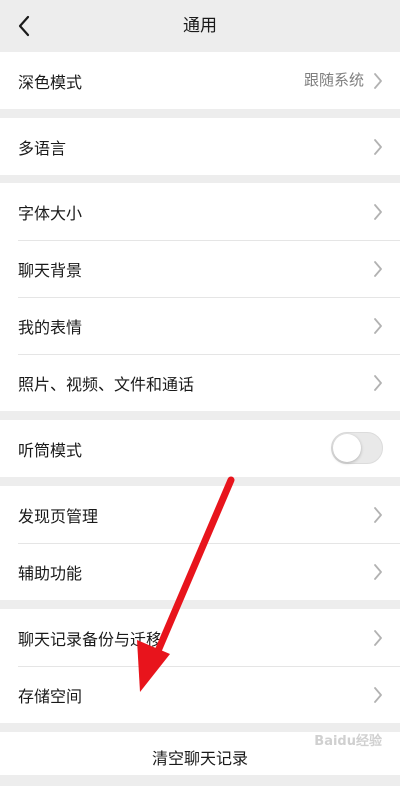 The width and height of the screenshot is (400, 786). I want to click on nav-bar: 通用, so click(200, 26).